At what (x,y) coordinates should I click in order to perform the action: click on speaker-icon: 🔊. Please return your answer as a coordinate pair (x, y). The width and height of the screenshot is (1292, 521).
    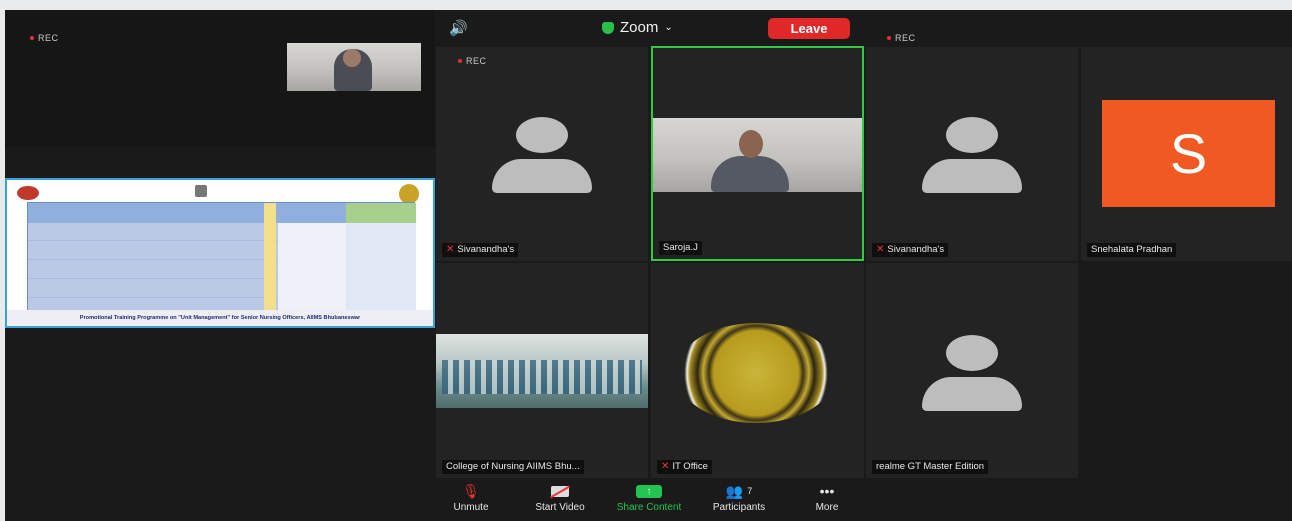
    Looking at the image, I should click on (458, 28).